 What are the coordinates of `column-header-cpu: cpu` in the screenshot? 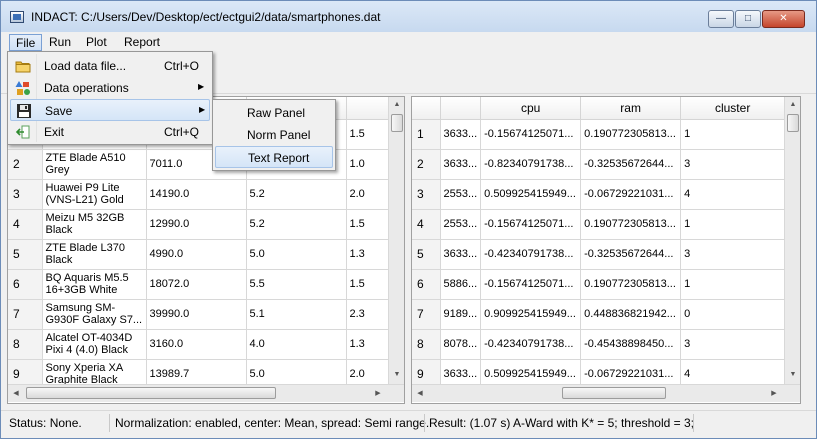 It's located at (531, 108).